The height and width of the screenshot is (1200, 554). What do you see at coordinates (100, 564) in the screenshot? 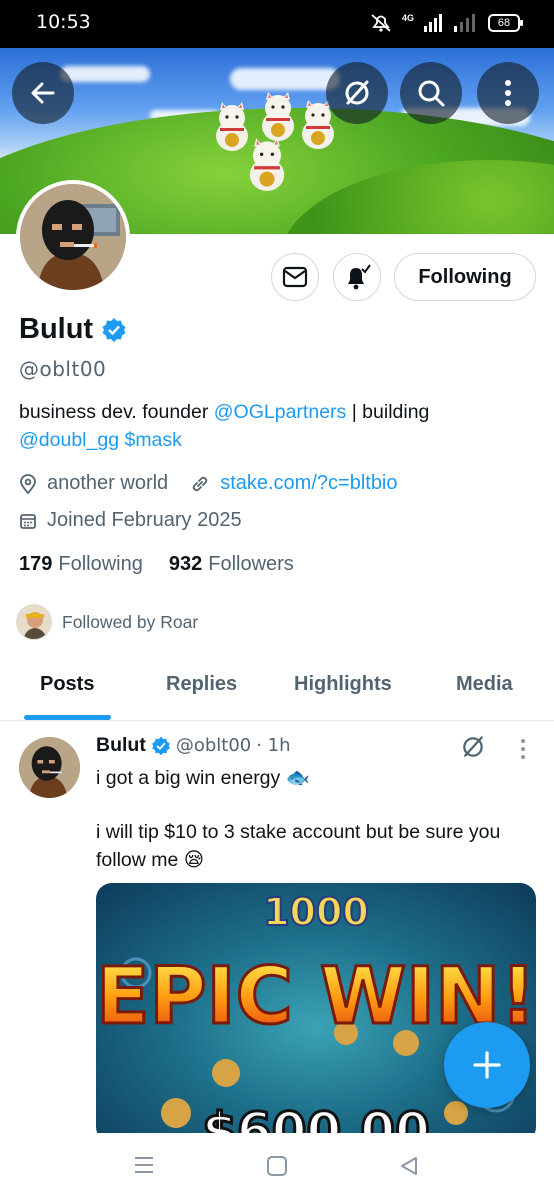
I see `following-label: Following` at bounding box center [100, 564].